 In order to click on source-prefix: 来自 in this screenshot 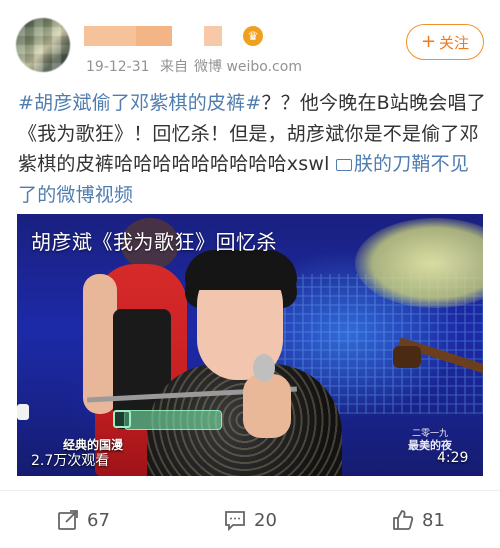, I will do `click(174, 67)`.